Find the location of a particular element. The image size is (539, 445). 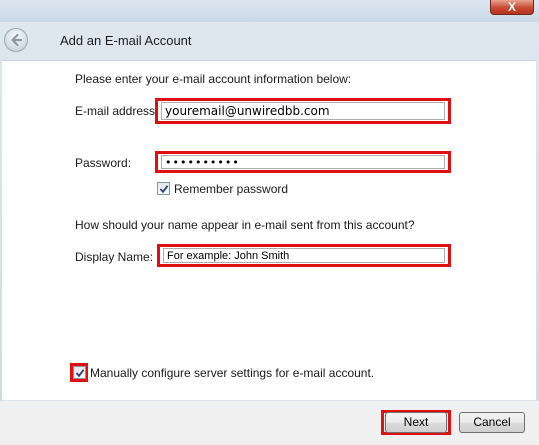

email-field-highlight is located at coordinates (303, 111).